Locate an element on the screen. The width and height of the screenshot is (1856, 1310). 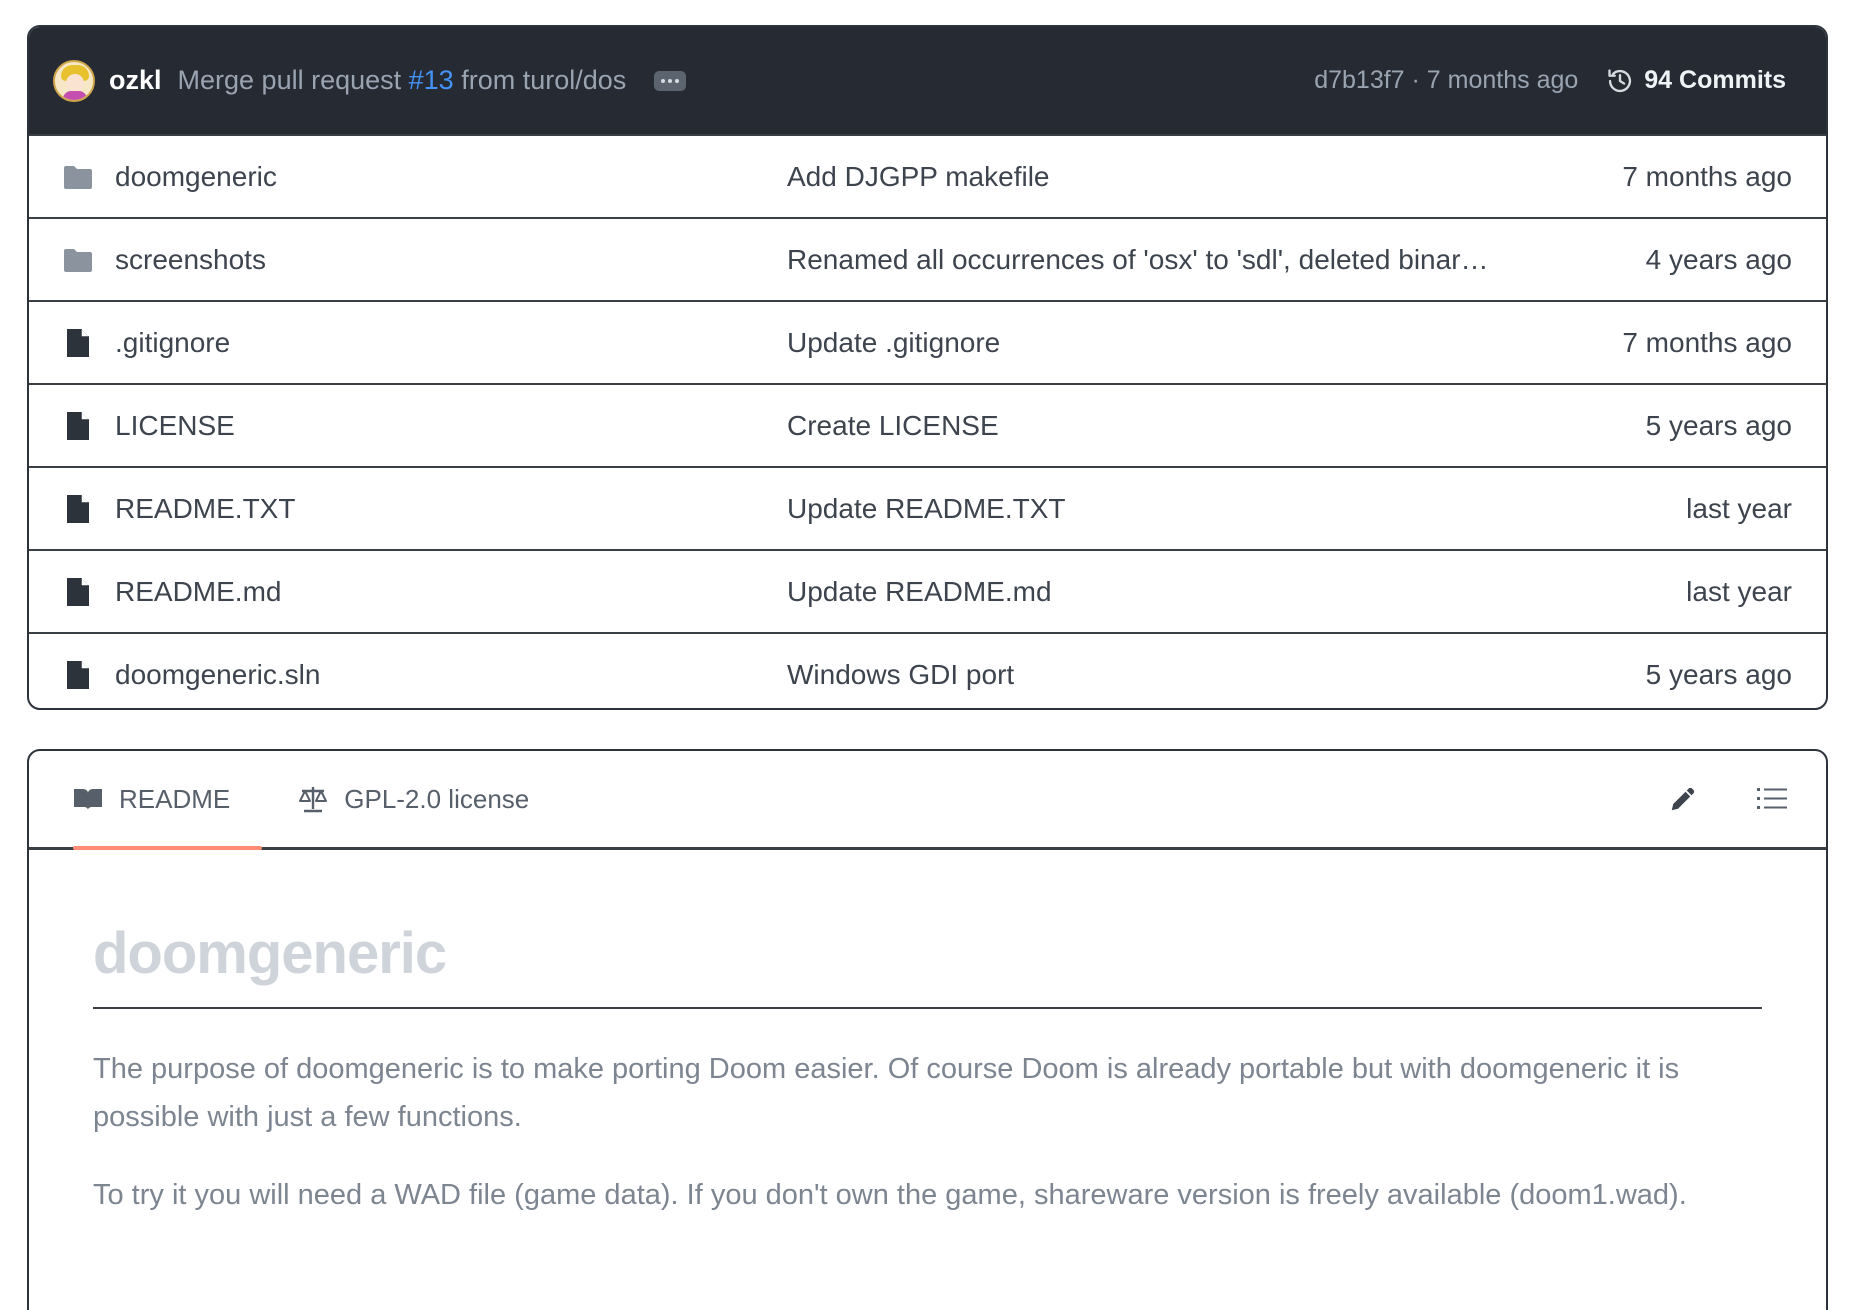
file-name-link: LICENSE is located at coordinates (451, 426).